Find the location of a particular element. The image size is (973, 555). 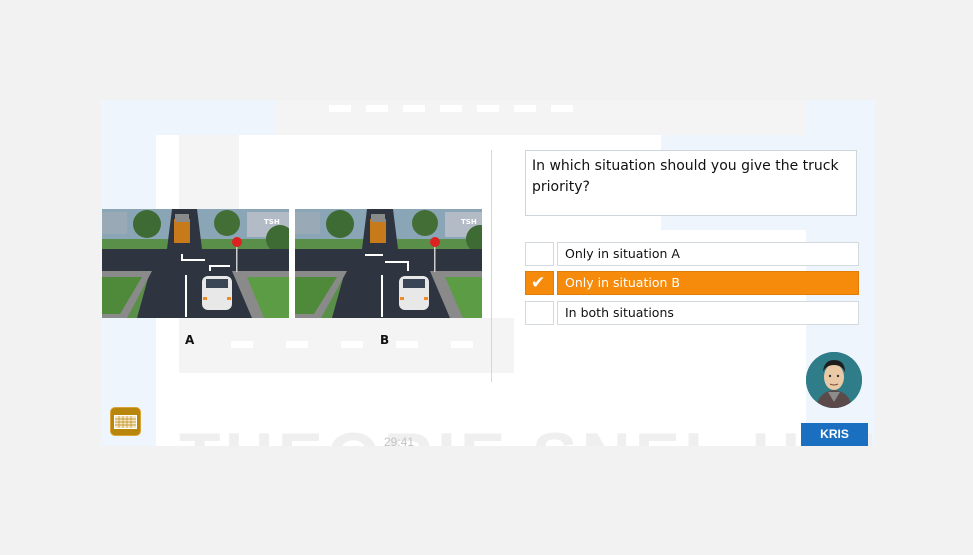

instructor-avatar is located at coordinates (834, 380).